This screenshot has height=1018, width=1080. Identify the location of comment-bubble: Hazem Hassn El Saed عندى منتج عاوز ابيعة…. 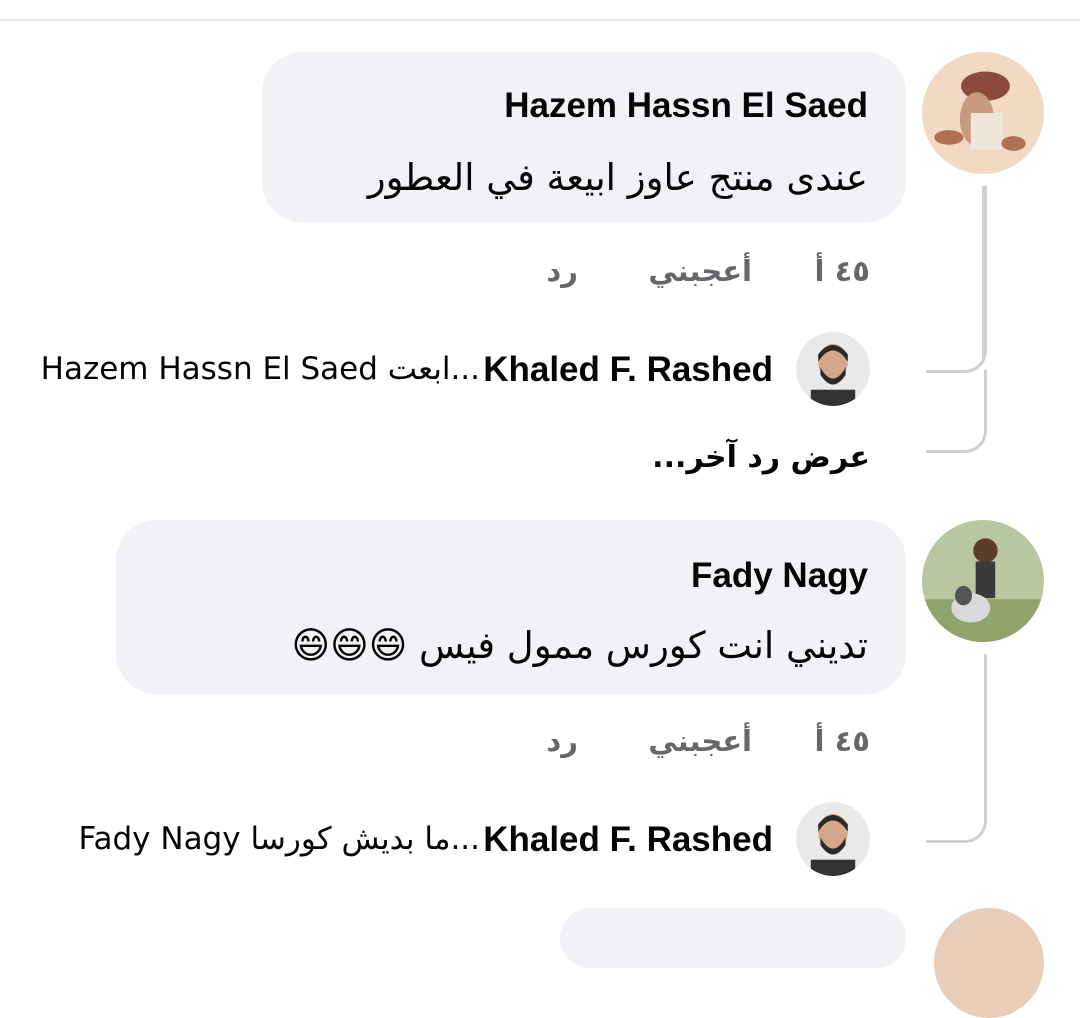
(584, 137).